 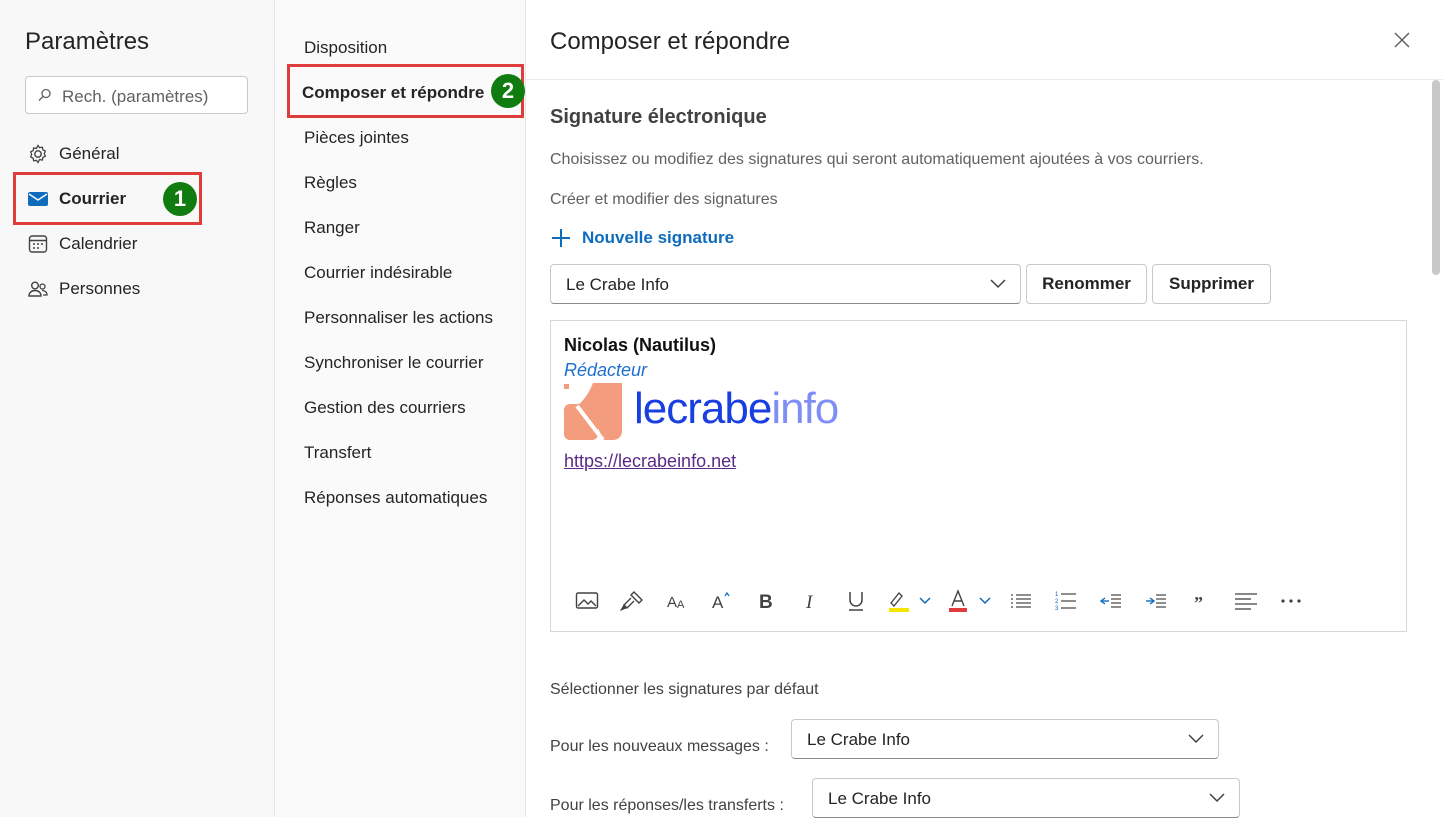 I want to click on settings-search-input: Rech. (paramètres), so click(x=136, y=95).